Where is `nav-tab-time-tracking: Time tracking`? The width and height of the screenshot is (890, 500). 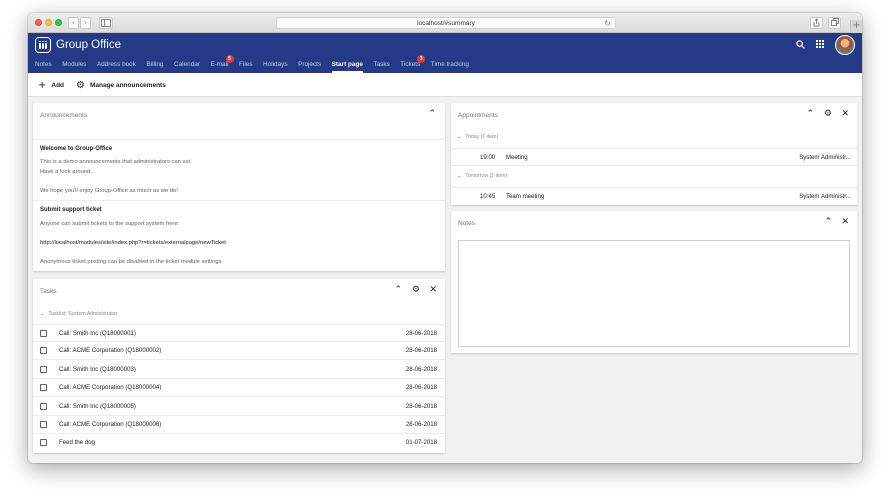 nav-tab-time-tracking: Time tracking is located at coordinates (450, 66).